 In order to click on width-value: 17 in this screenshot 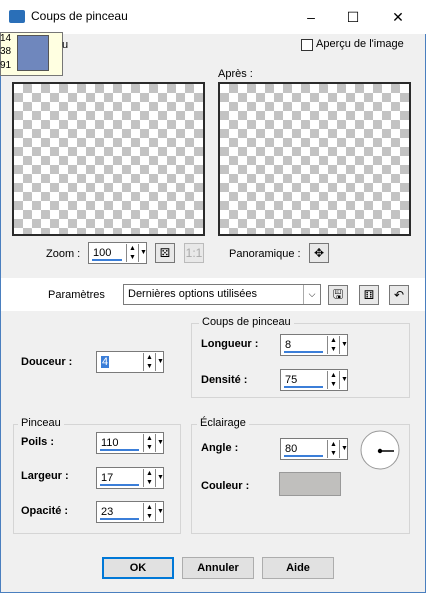, I will do `click(107, 478)`.